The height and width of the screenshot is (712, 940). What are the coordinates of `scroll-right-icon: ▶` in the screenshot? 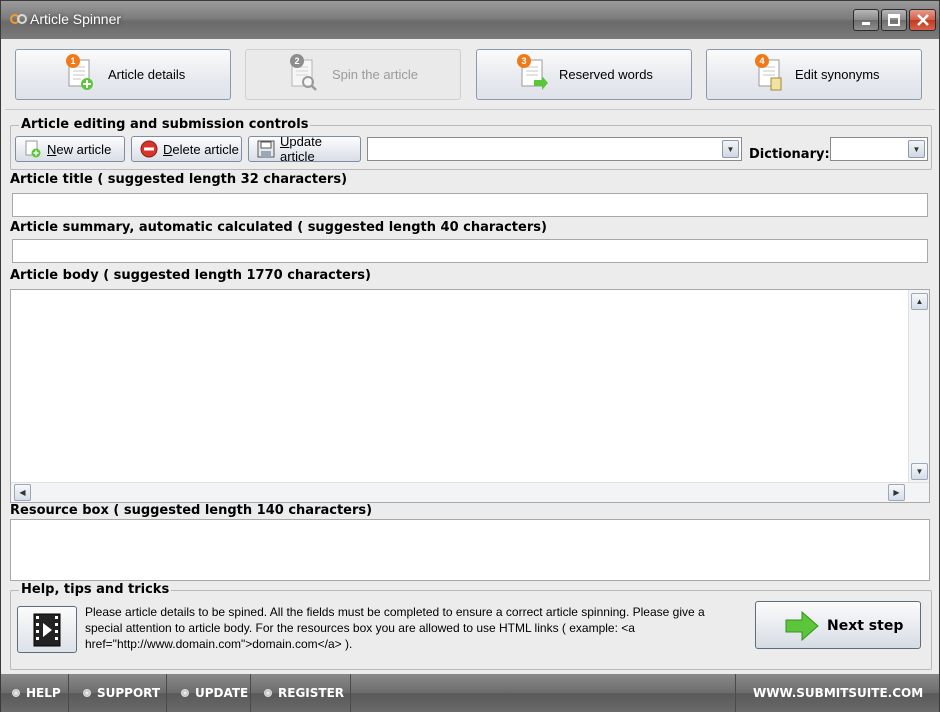 It's located at (896, 492).